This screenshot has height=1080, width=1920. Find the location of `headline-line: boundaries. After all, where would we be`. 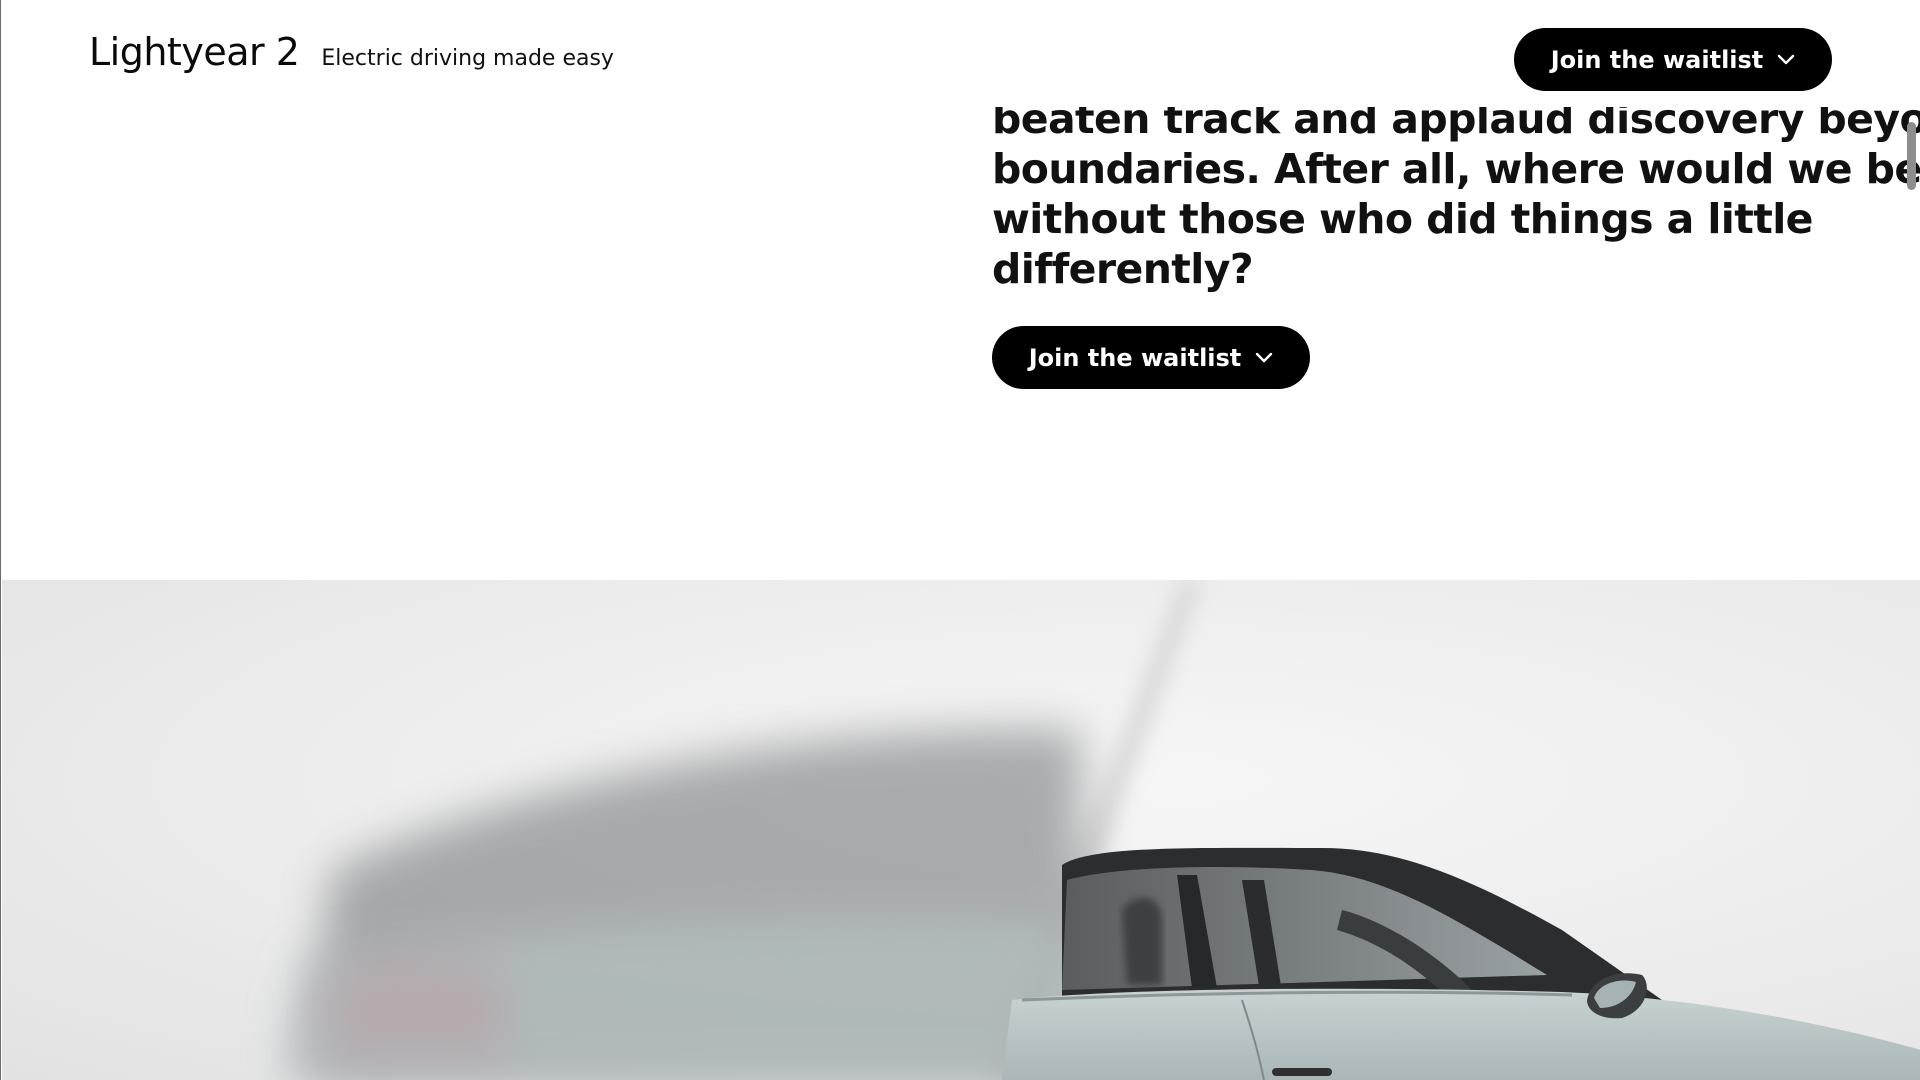

headline-line: boundaries. After all, where would we be is located at coordinates (1456, 169).